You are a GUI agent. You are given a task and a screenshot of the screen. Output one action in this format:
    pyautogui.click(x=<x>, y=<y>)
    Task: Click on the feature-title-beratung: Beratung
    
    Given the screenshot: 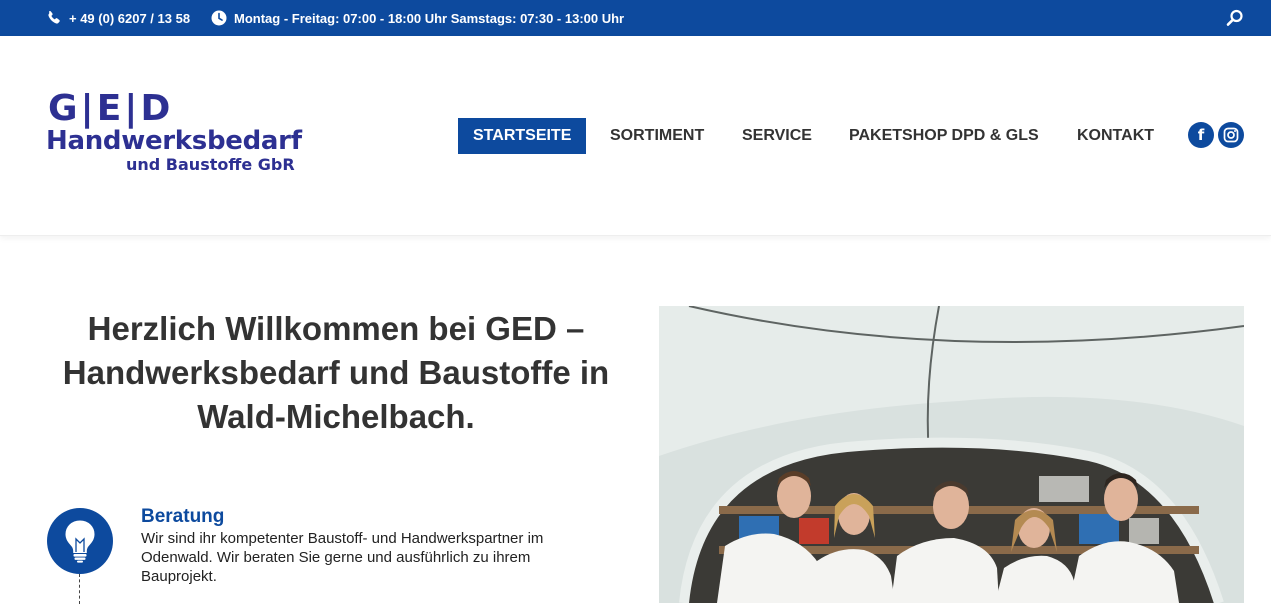 What is the action you would take?
    pyautogui.click(x=183, y=516)
    